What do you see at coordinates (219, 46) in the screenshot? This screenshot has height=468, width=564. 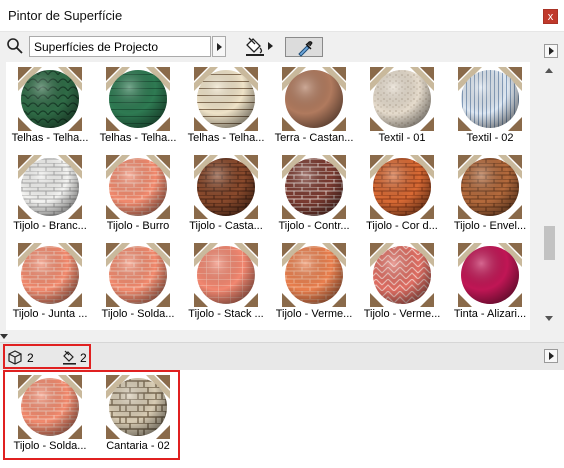 I see `source-menu-arrow-button` at bounding box center [219, 46].